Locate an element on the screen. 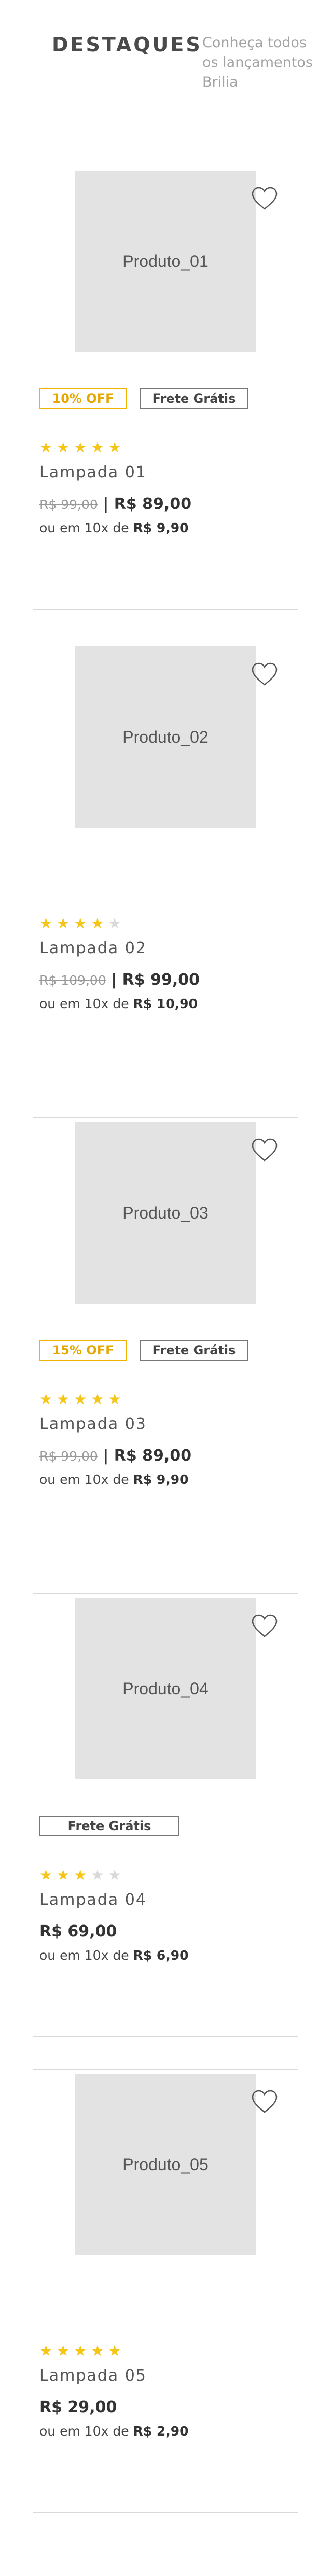 The height and width of the screenshot is (2576, 332). product-image-label: Produto_05 is located at coordinates (166, 2164).